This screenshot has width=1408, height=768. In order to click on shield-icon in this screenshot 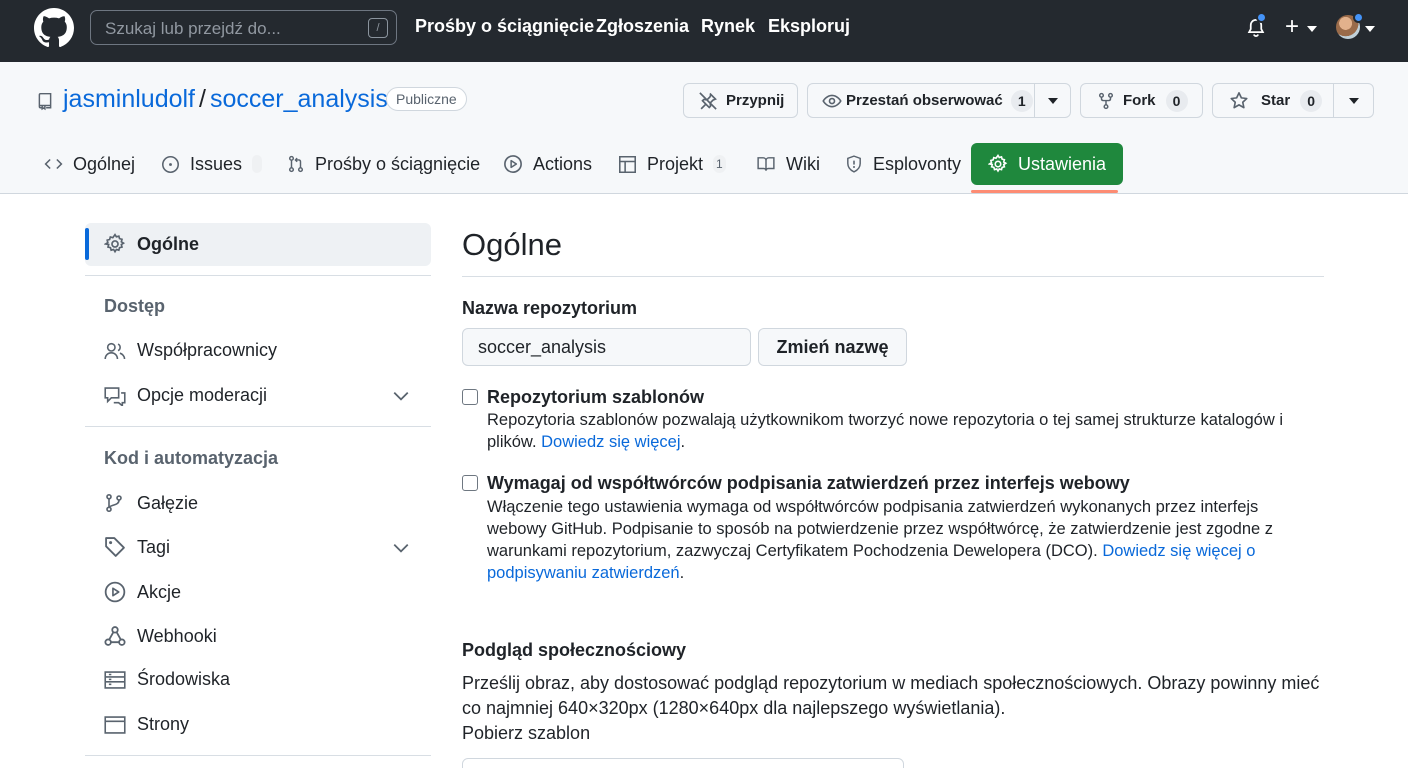, I will do `click(854, 164)`.